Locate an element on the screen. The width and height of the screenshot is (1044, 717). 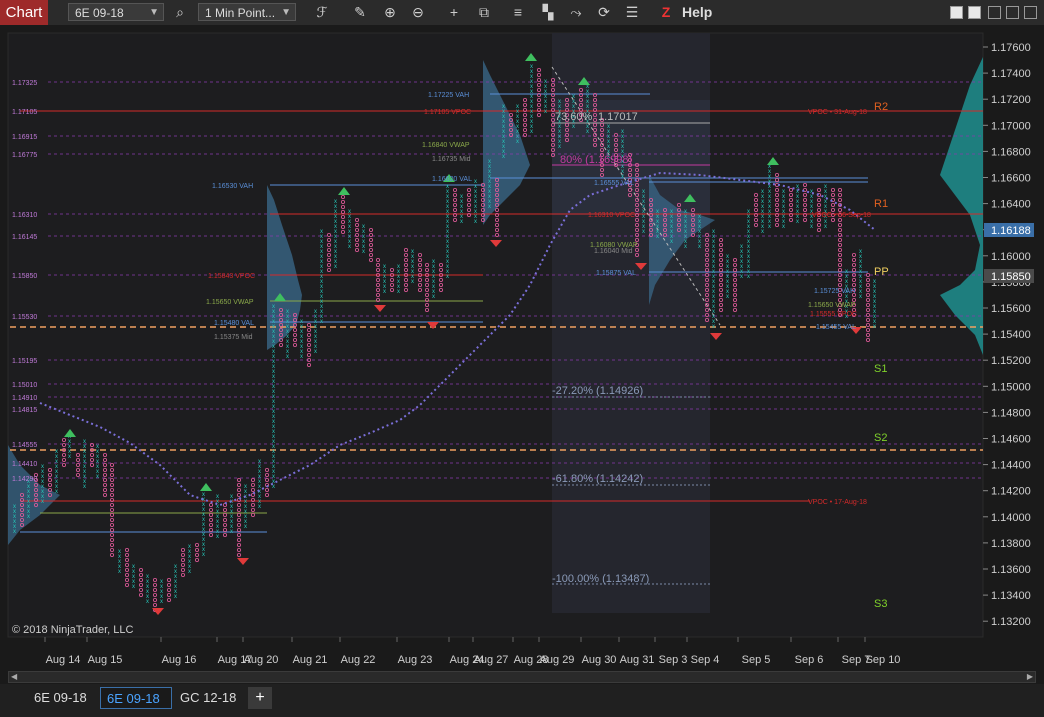
date-tick-label: Aug 15 is located at coordinates (105, 660).